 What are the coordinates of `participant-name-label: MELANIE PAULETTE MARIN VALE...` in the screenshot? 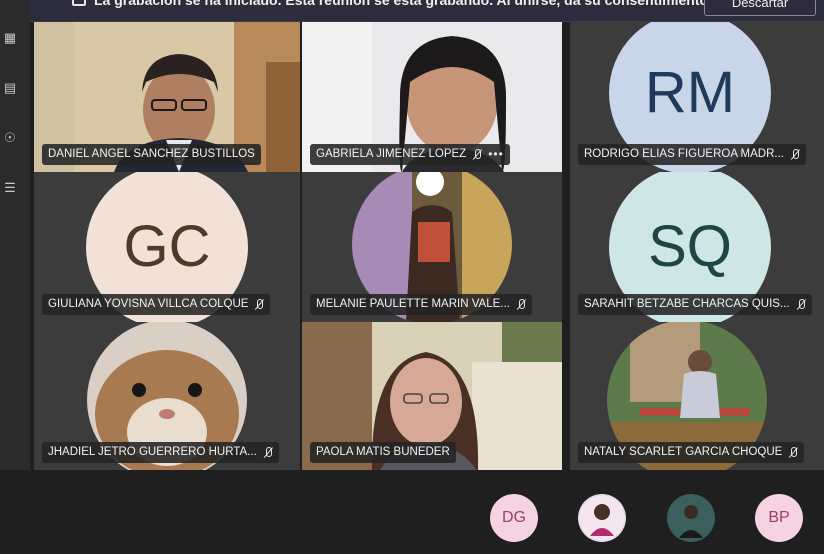 It's located at (421, 304).